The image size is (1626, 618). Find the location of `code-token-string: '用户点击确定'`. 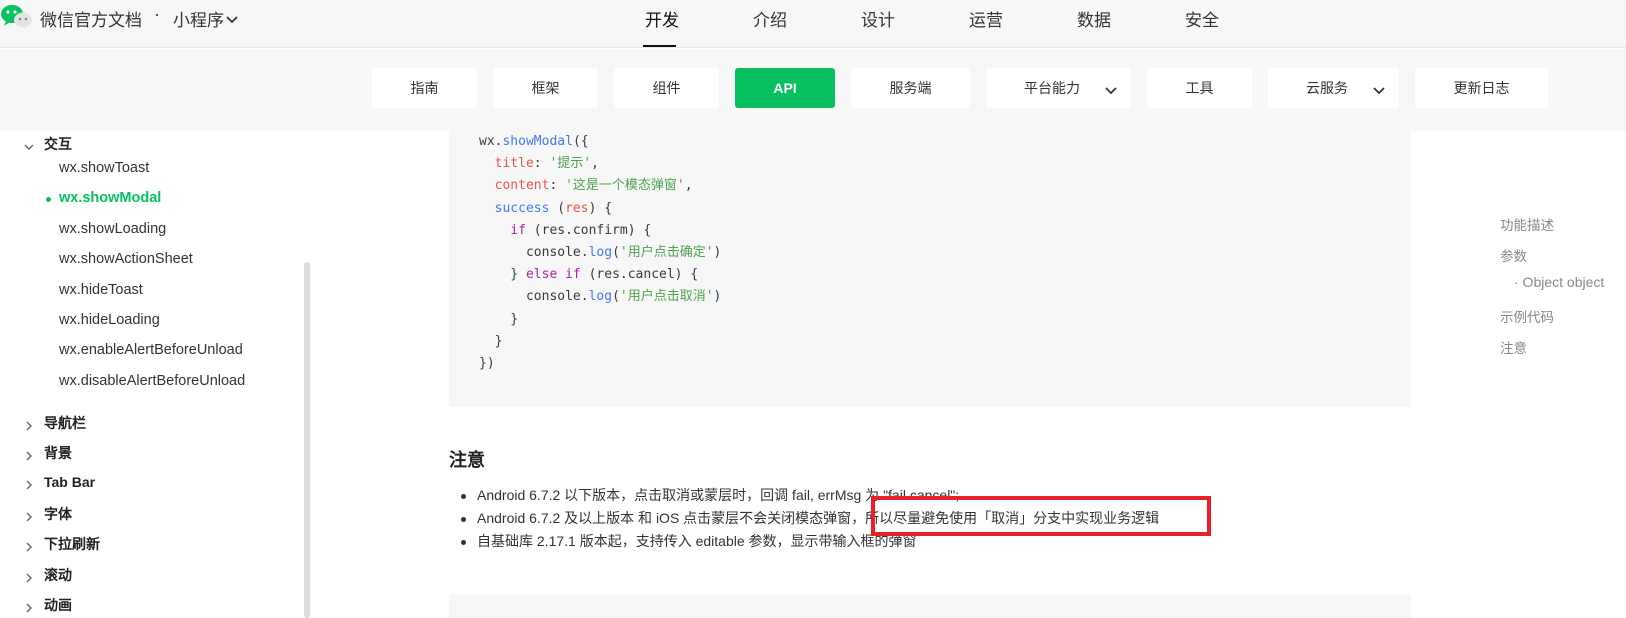

code-token-string: '用户点击确定' is located at coordinates (666, 253).